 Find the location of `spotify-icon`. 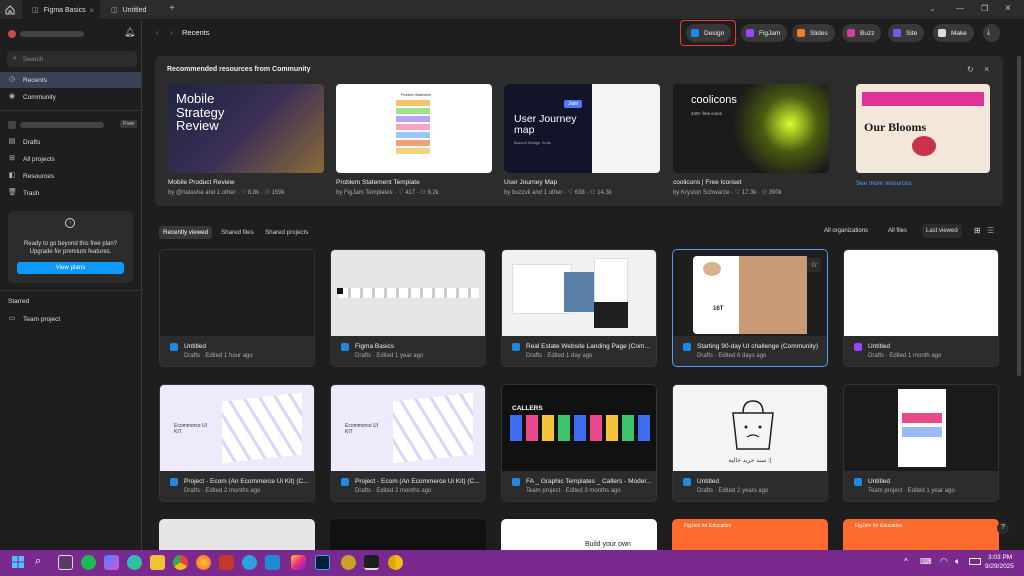

spotify-icon is located at coordinates (88, 562).